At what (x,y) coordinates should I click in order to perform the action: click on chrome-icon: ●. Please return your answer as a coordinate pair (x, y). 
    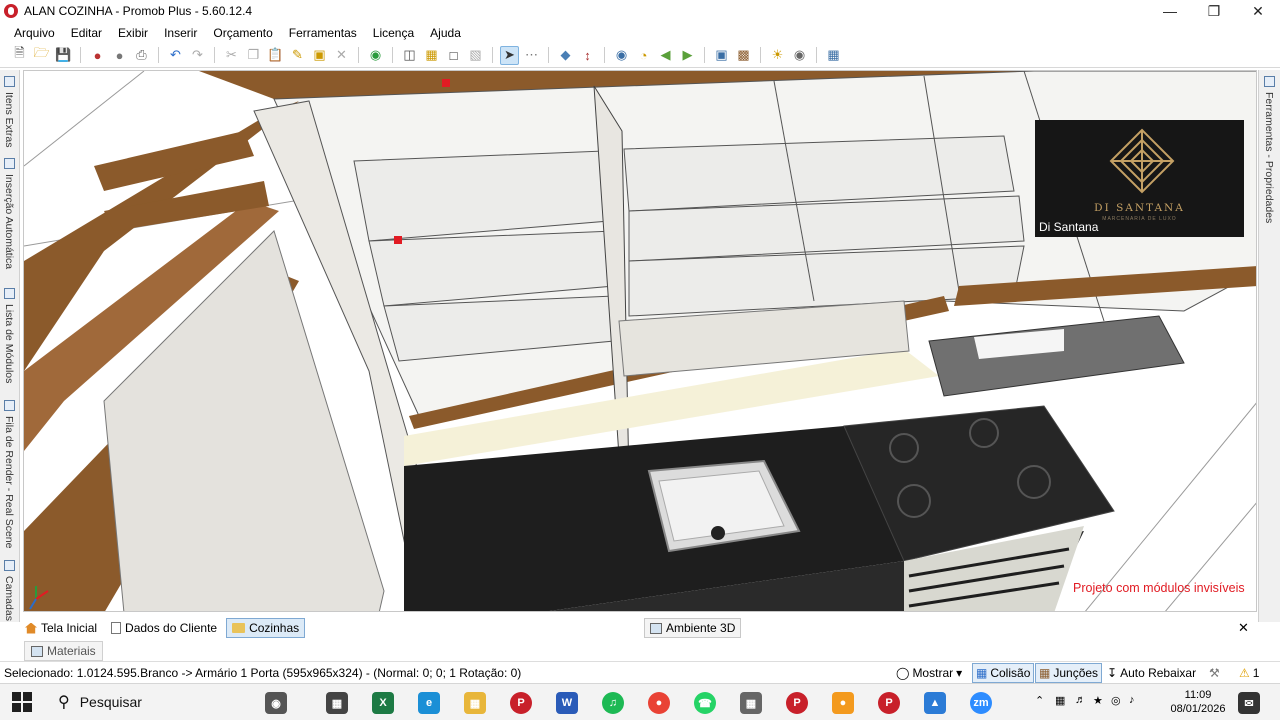
    Looking at the image, I should click on (659, 703).